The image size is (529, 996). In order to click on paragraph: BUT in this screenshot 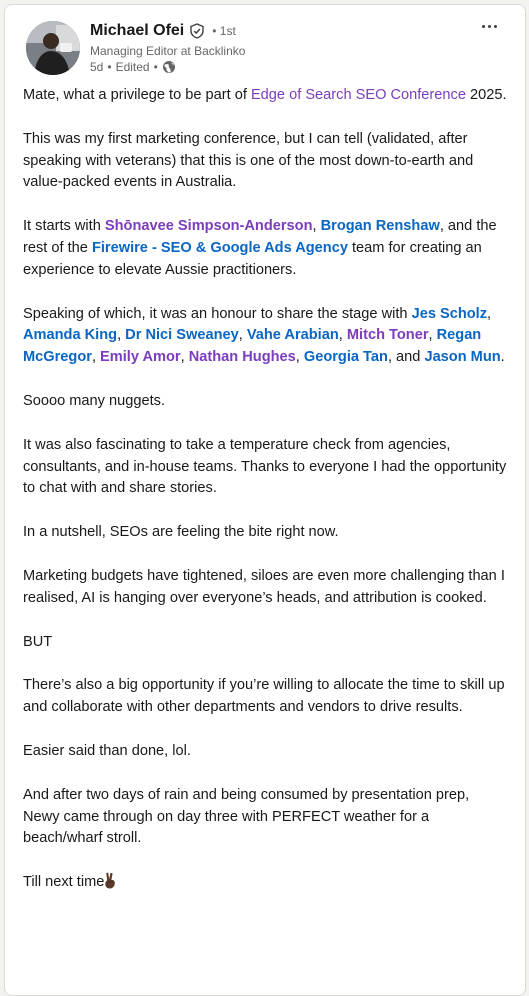, I will do `click(38, 641)`.